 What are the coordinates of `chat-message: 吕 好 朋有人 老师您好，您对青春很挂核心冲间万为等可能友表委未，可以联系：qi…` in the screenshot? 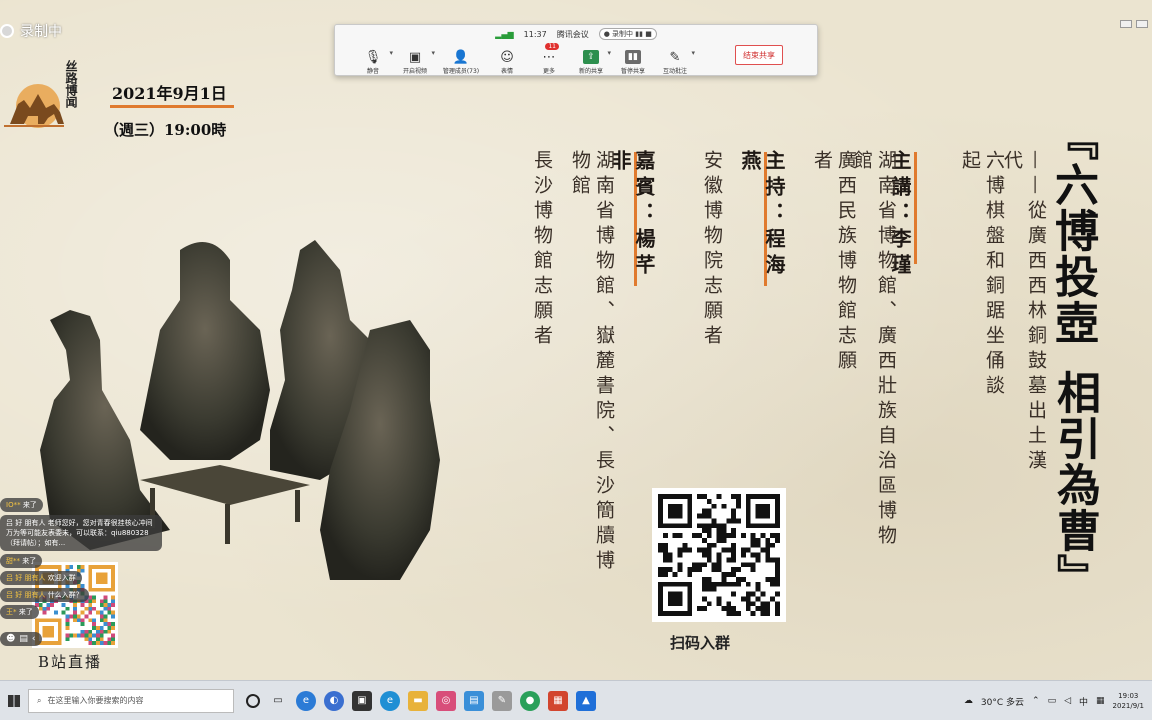 It's located at (81, 533).